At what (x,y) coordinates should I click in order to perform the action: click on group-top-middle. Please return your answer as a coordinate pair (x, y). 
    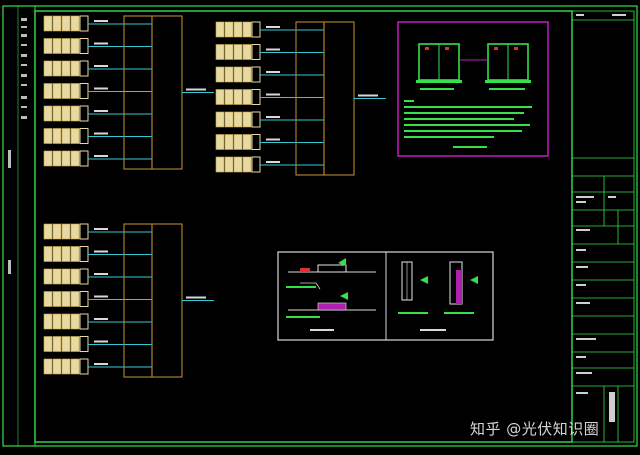
    Looking at the image, I should click on (300, 98).